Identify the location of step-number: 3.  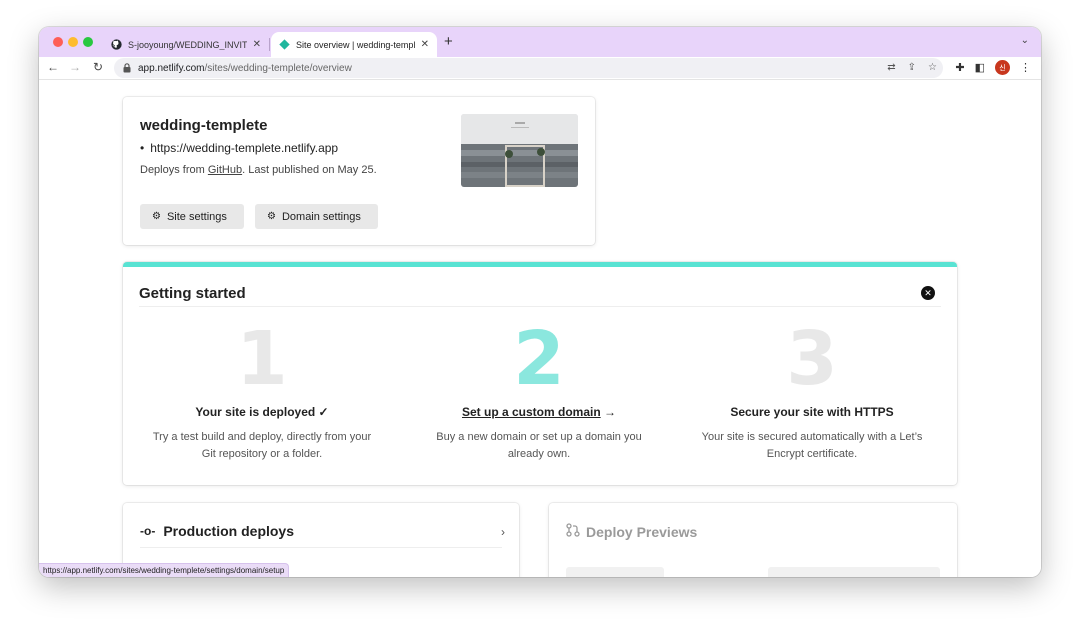
(812, 359).